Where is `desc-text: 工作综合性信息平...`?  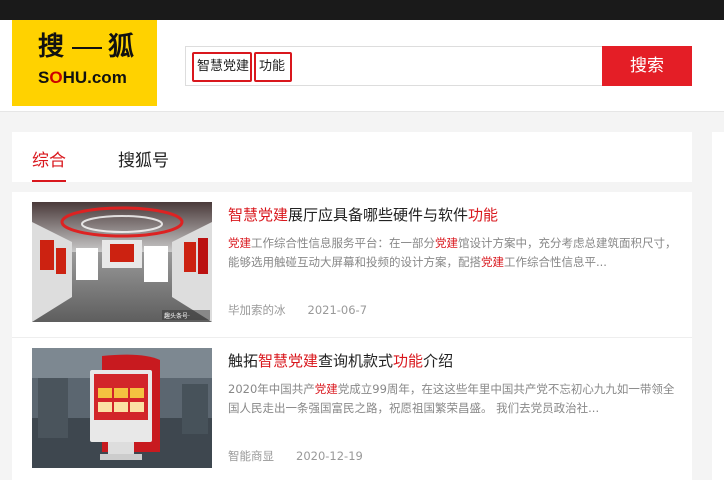 desc-text: 工作综合性信息平... is located at coordinates (555, 262).